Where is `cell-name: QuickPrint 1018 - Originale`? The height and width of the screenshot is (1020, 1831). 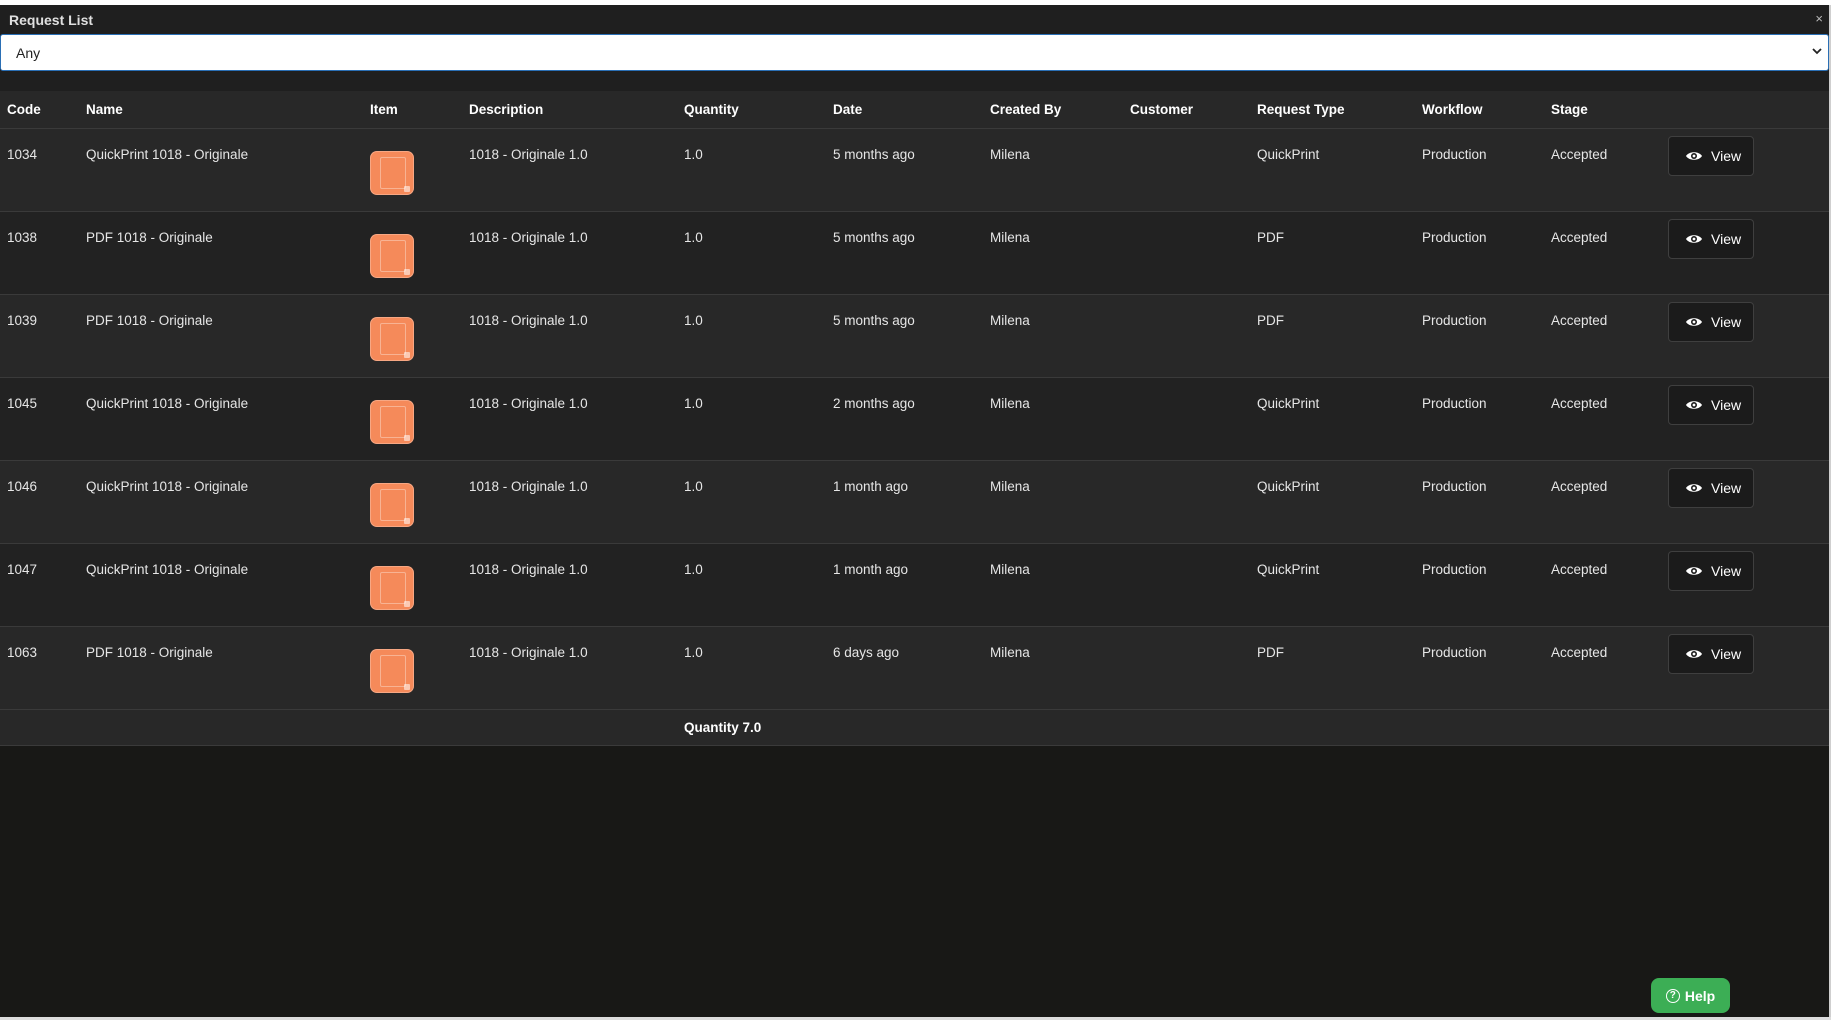
cell-name: QuickPrint 1018 - Originale is located at coordinates (167, 486).